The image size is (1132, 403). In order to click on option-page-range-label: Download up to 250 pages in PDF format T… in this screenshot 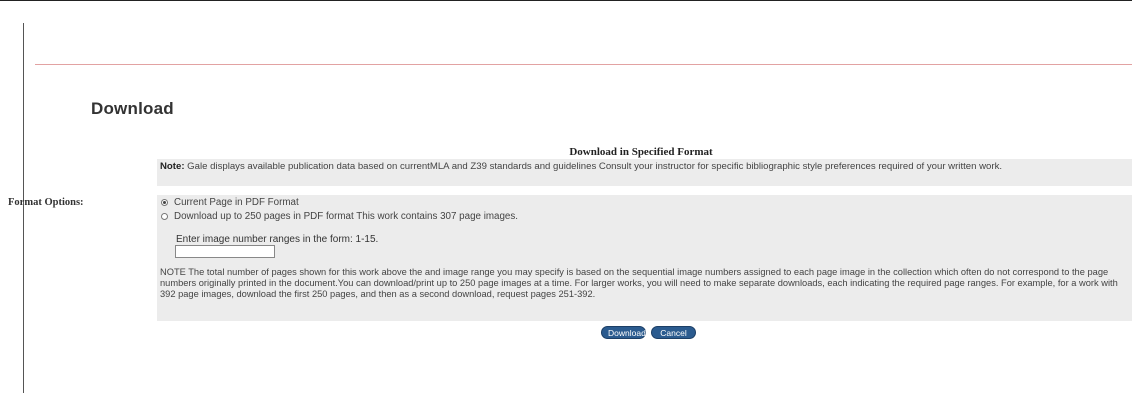, I will do `click(346, 216)`.